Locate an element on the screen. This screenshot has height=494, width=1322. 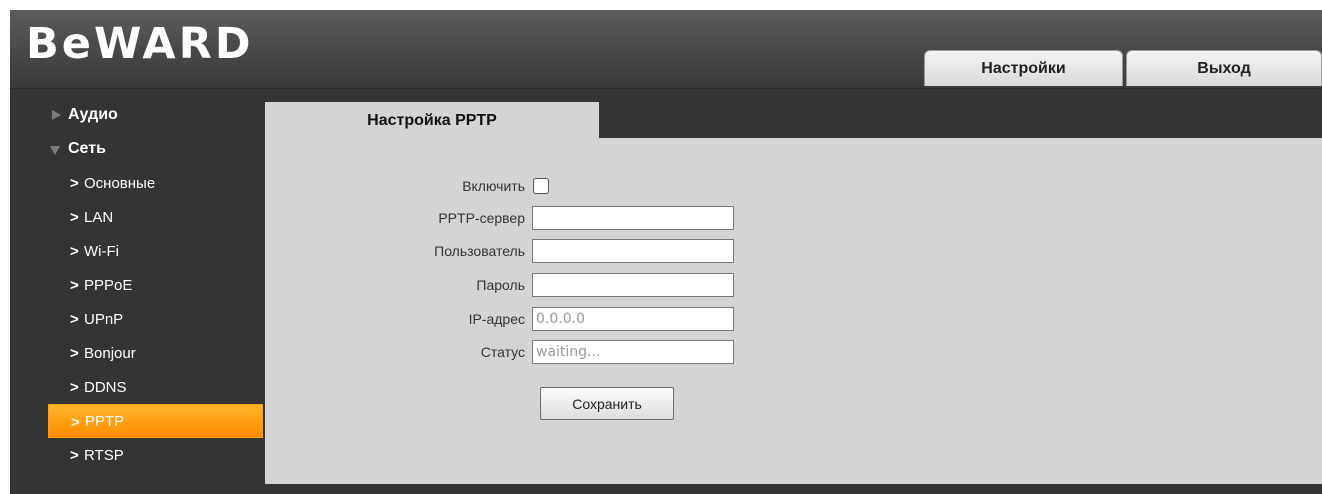
pptp-server-input is located at coordinates (633, 218).